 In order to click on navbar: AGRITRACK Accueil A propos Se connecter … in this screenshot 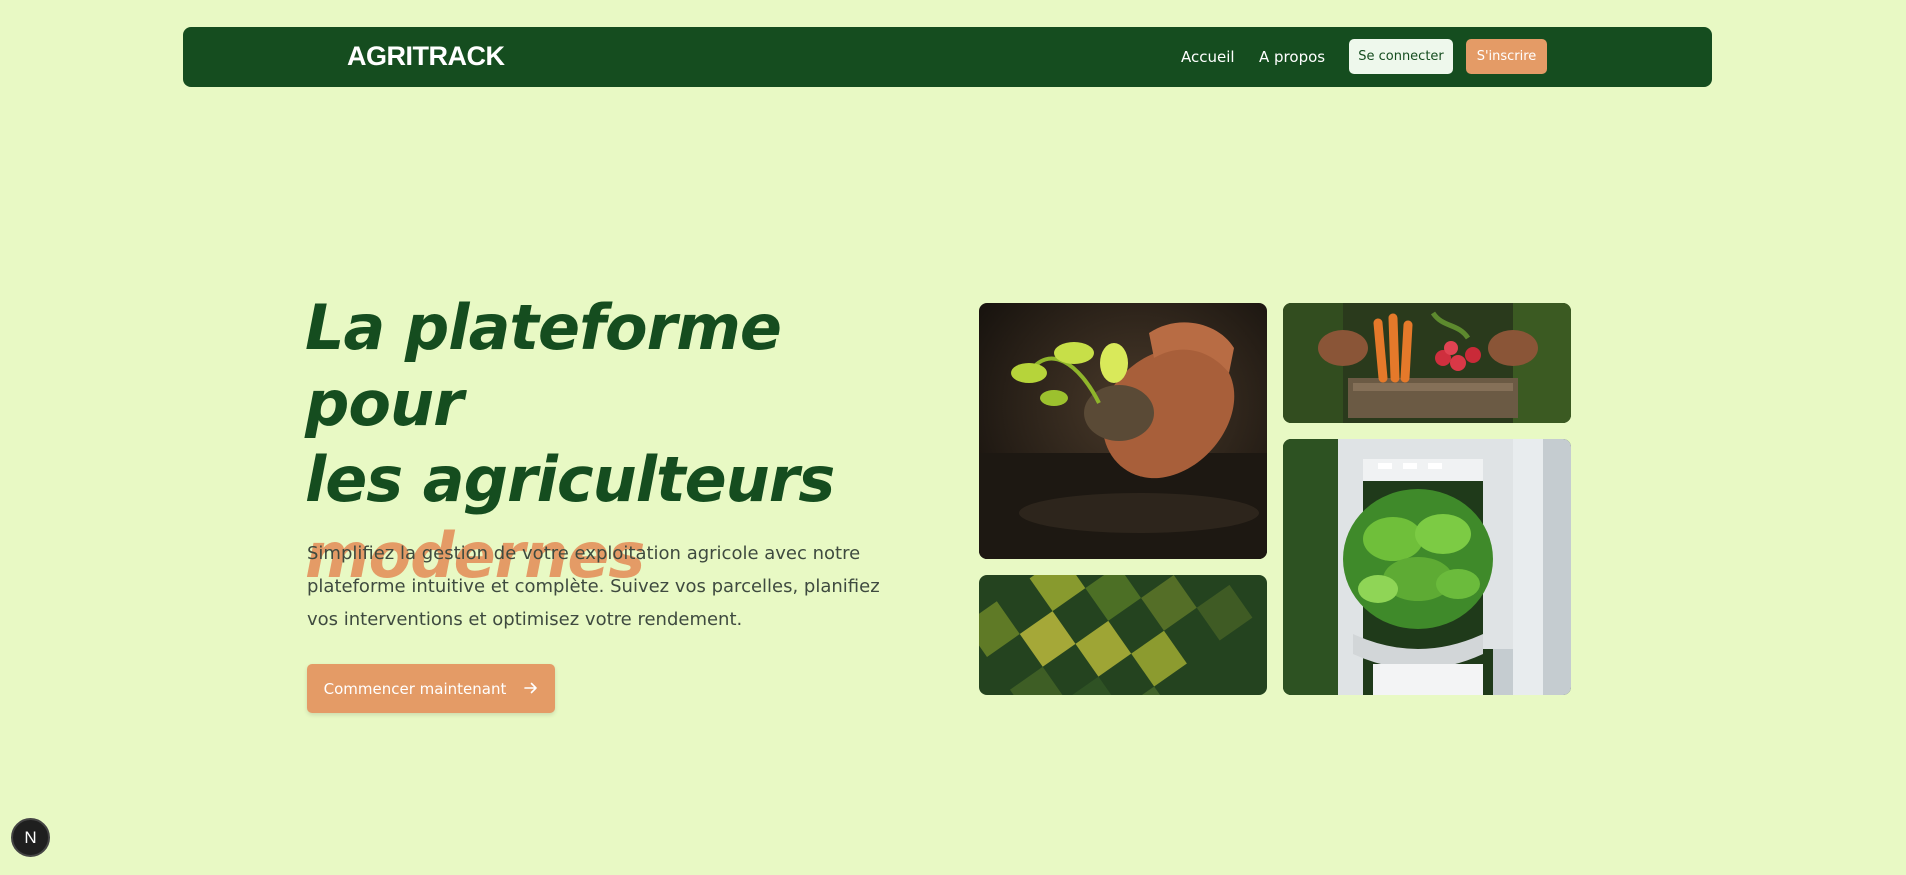, I will do `click(947, 57)`.